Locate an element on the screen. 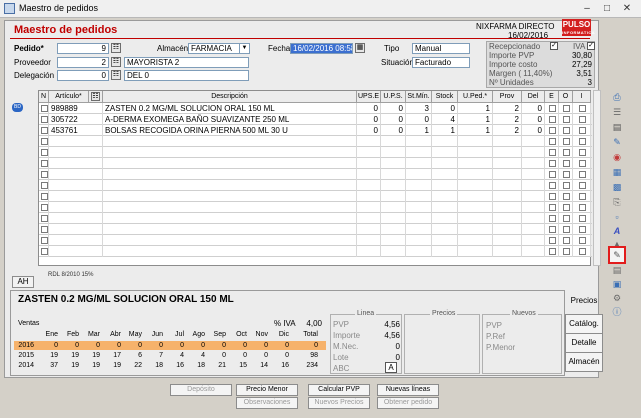  pedido-lookup-icon: ☷ is located at coordinates (116, 48).